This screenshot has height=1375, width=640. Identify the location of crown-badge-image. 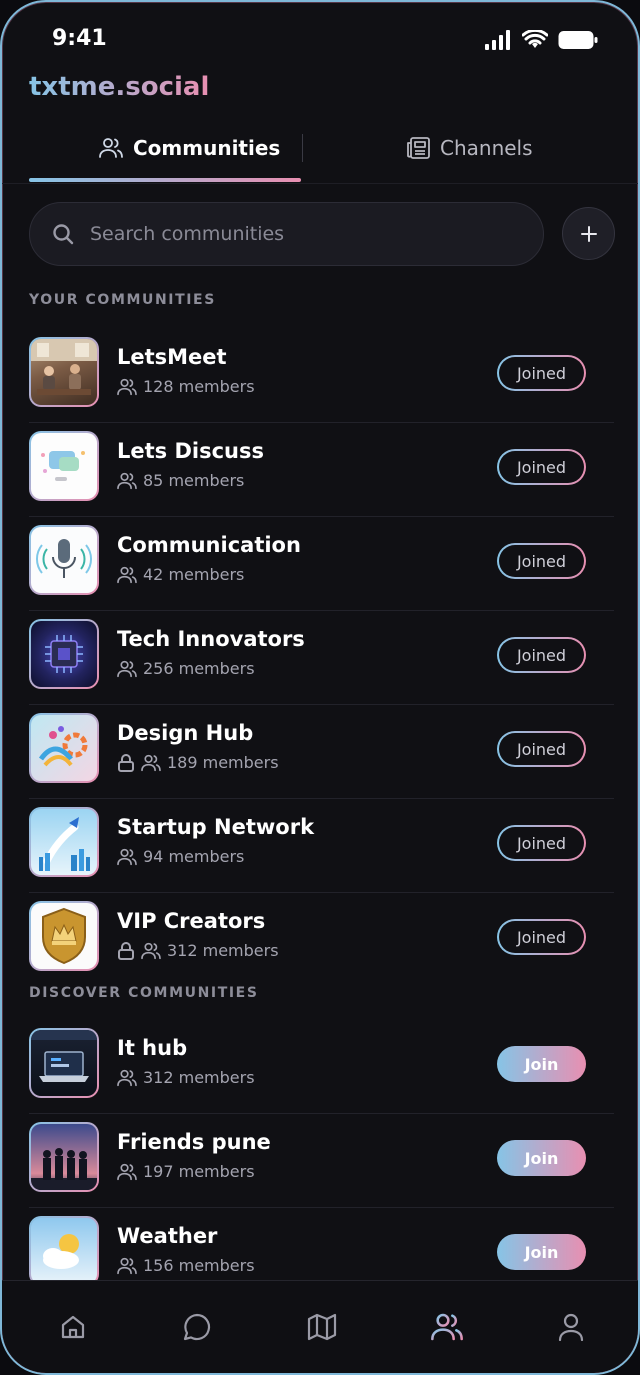
(64, 936).